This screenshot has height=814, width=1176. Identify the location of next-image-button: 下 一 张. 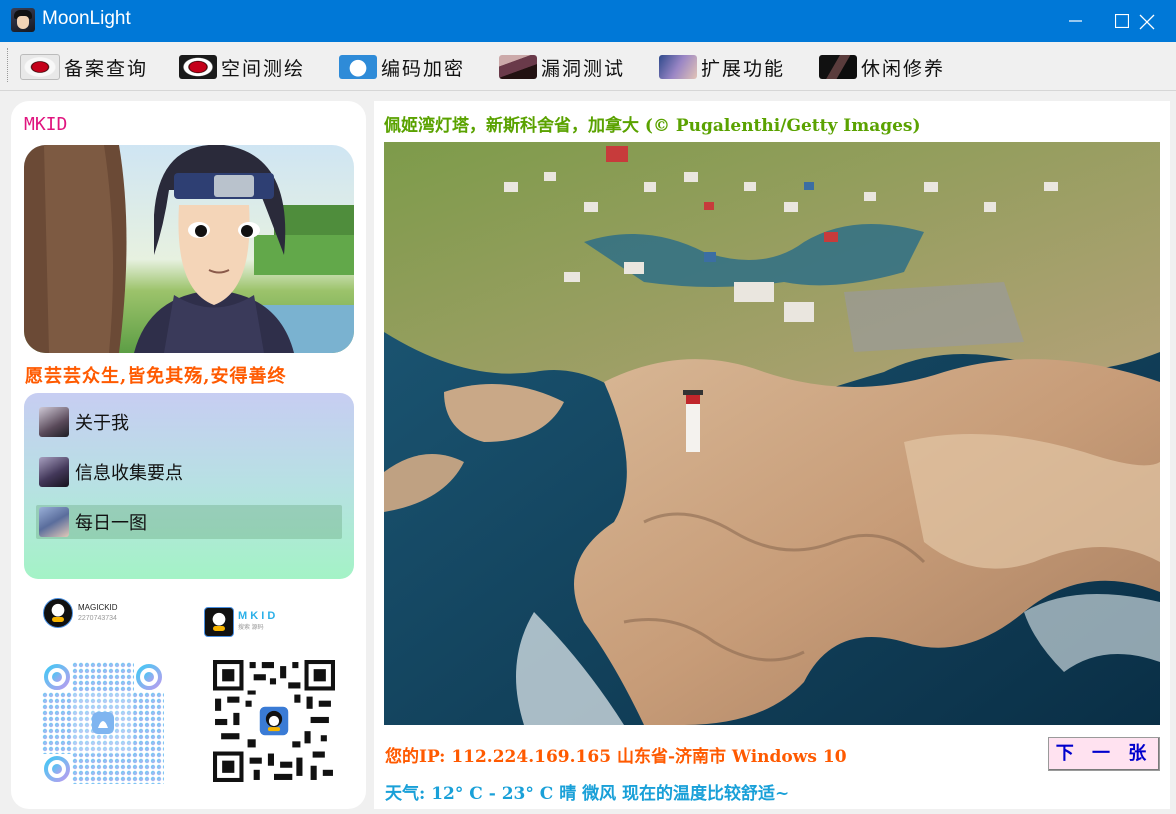
(1104, 754).